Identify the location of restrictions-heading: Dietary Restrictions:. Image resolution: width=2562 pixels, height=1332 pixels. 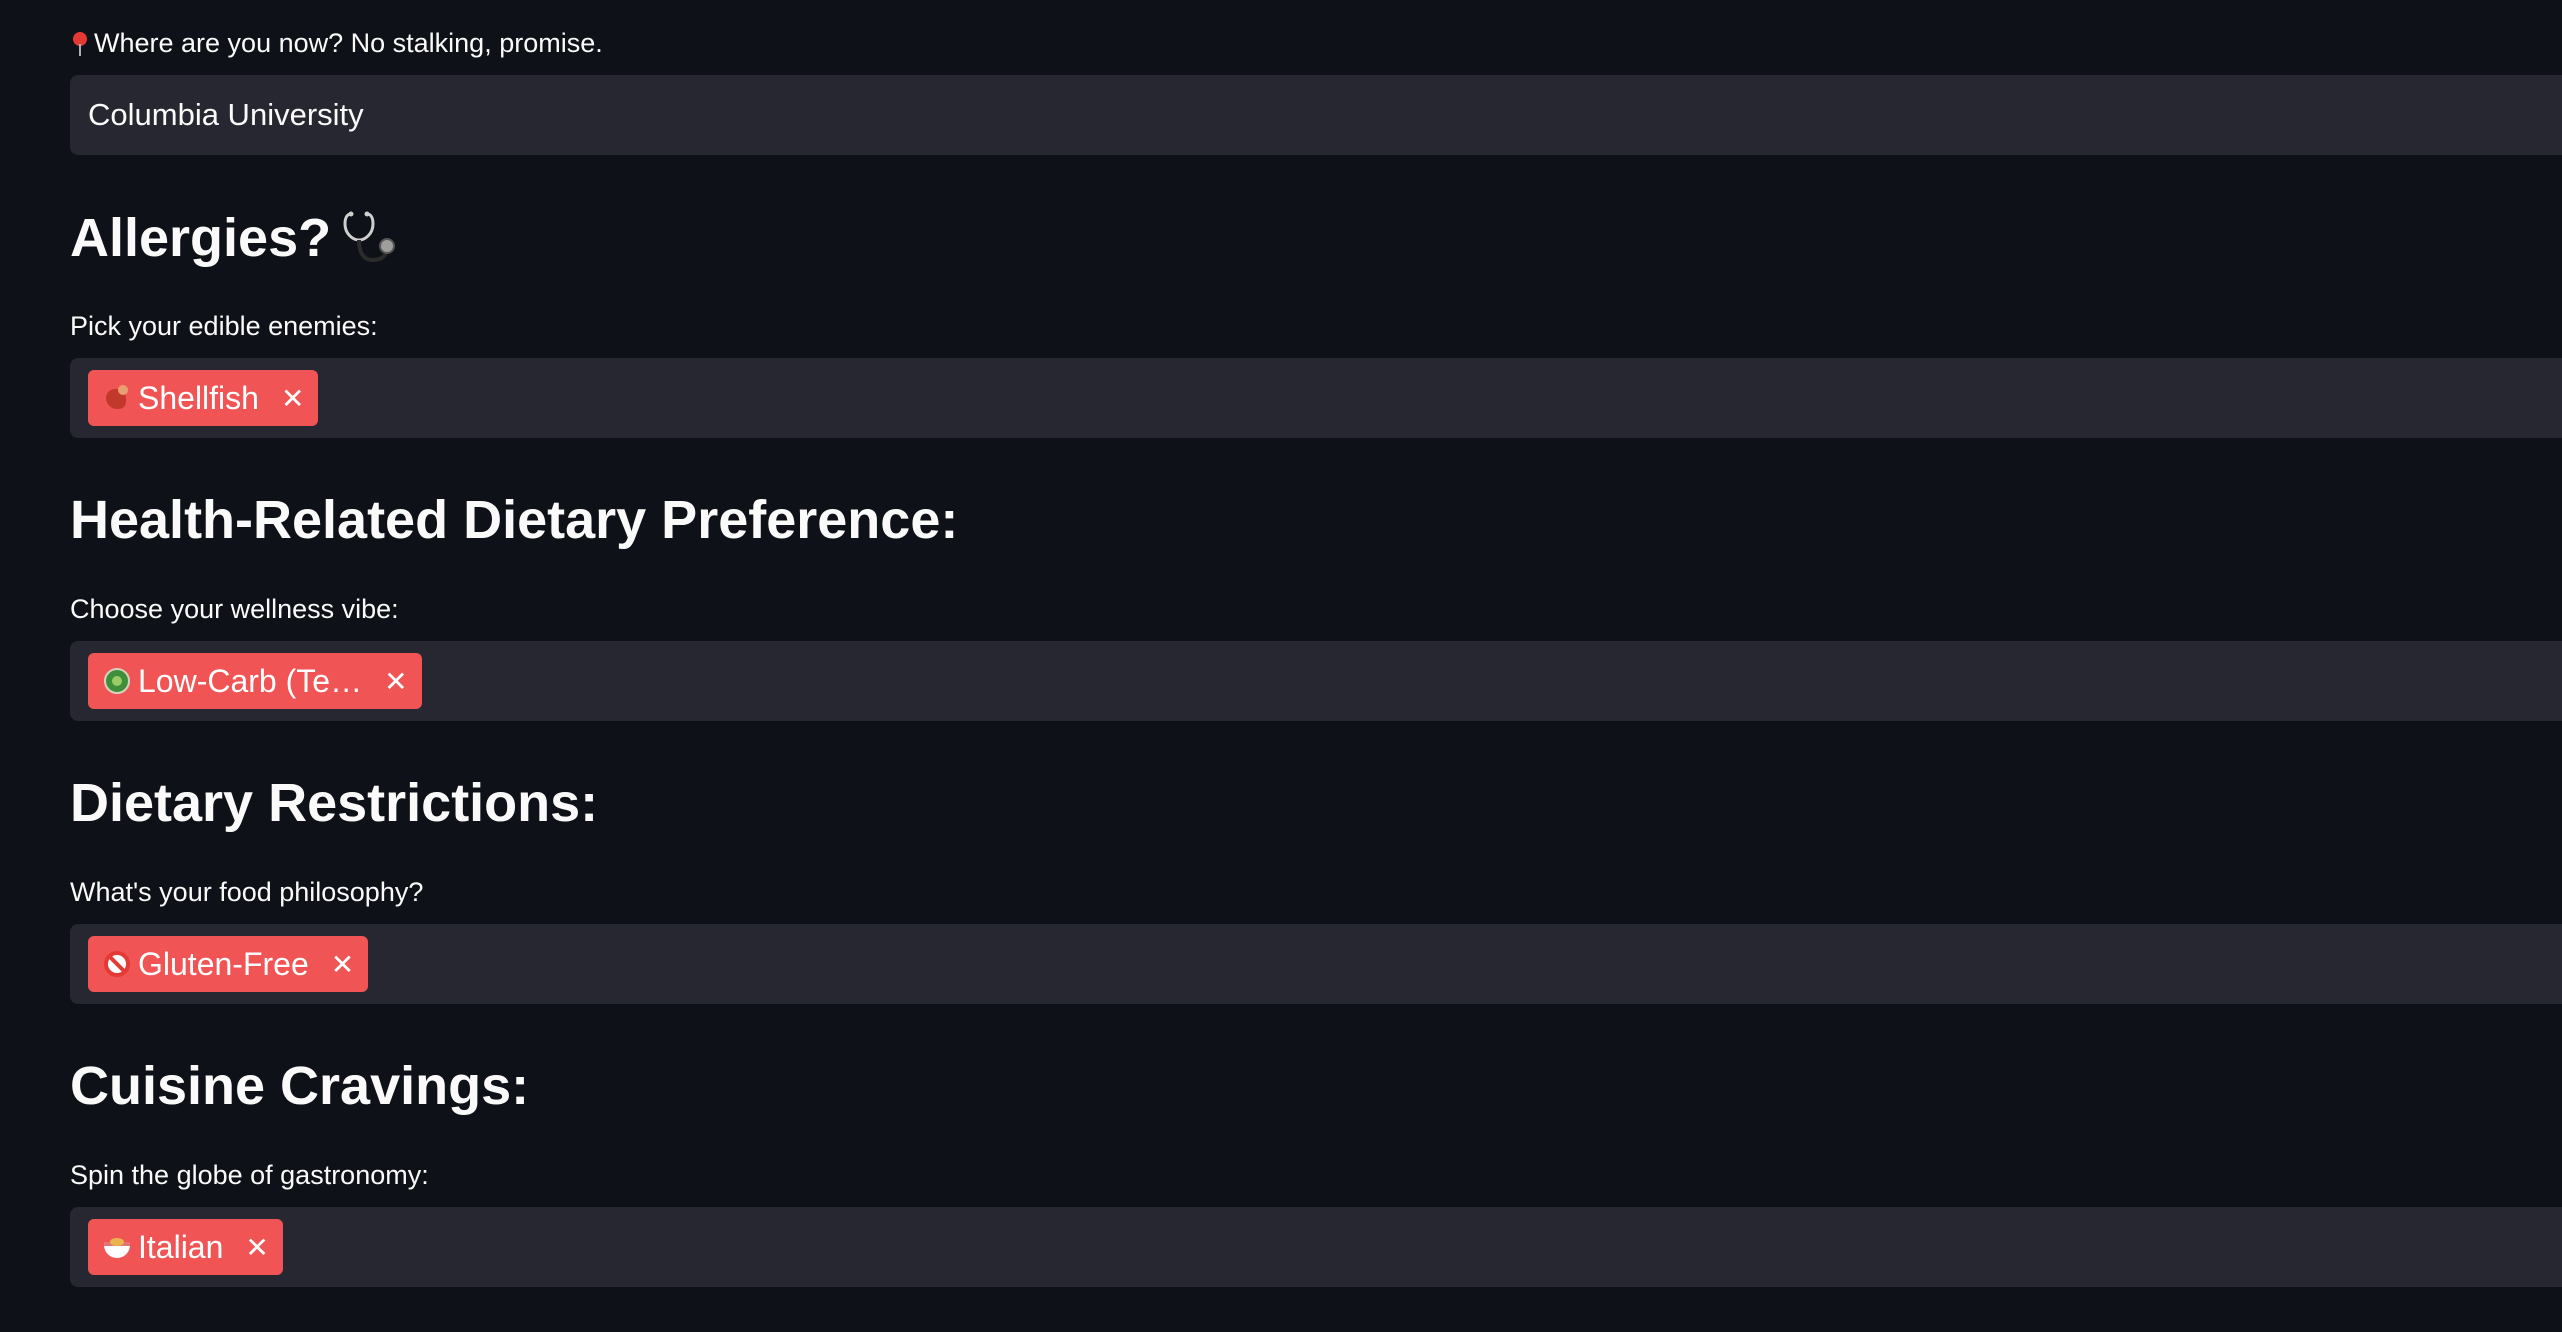
(334, 803).